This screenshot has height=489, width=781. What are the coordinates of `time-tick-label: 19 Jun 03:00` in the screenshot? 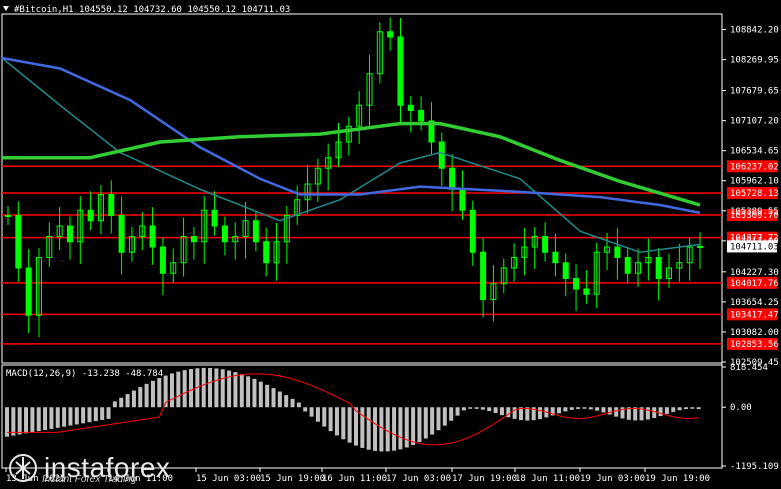 It's located at (612, 479).